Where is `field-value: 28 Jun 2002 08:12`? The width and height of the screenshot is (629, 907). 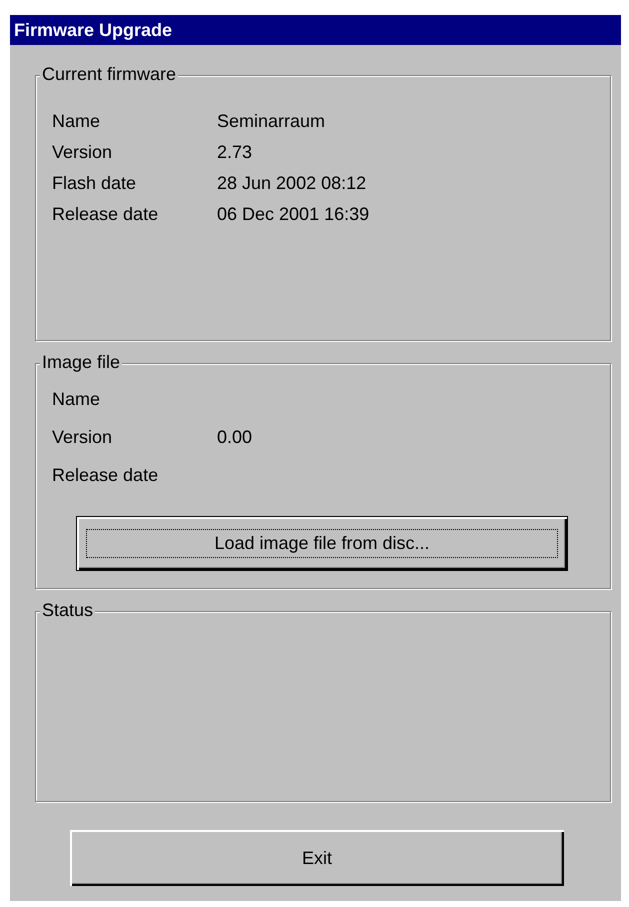 field-value: 28 Jun 2002 08:12 is located at coordinates (291, 183).